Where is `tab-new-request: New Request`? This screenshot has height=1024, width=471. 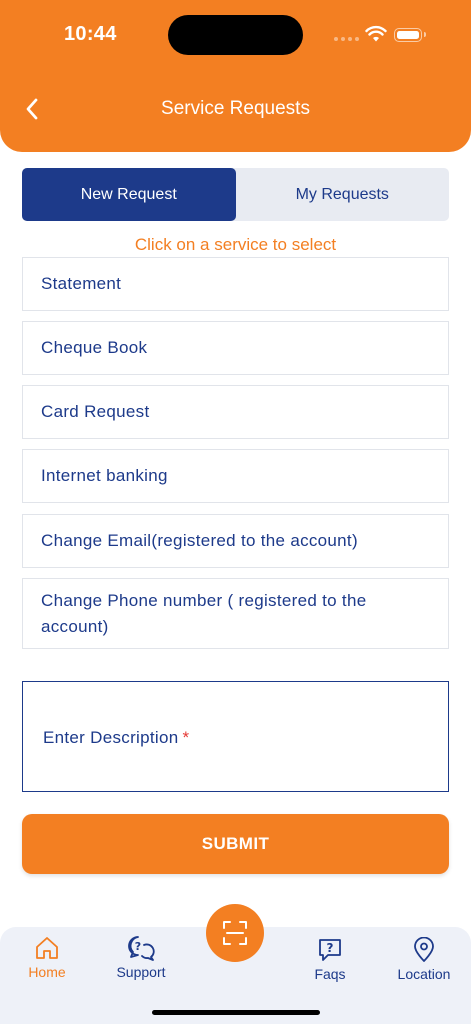 tab-new-request: New Request is located at coordinates (129, 194).